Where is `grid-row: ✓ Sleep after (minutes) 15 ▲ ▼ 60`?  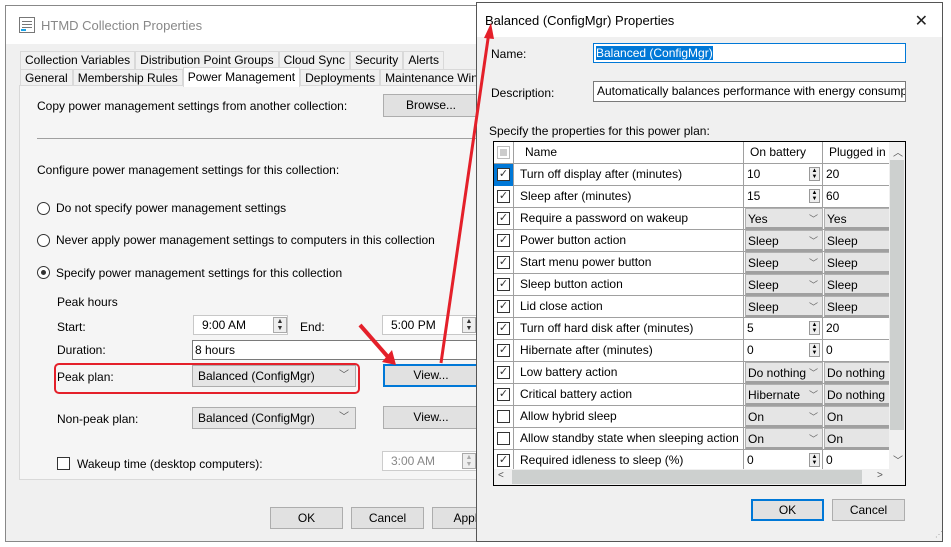
grid-row: ✓ Sleep after (minutes) 15 ▲ ▼ 60 is located at coordinates (692, 197).